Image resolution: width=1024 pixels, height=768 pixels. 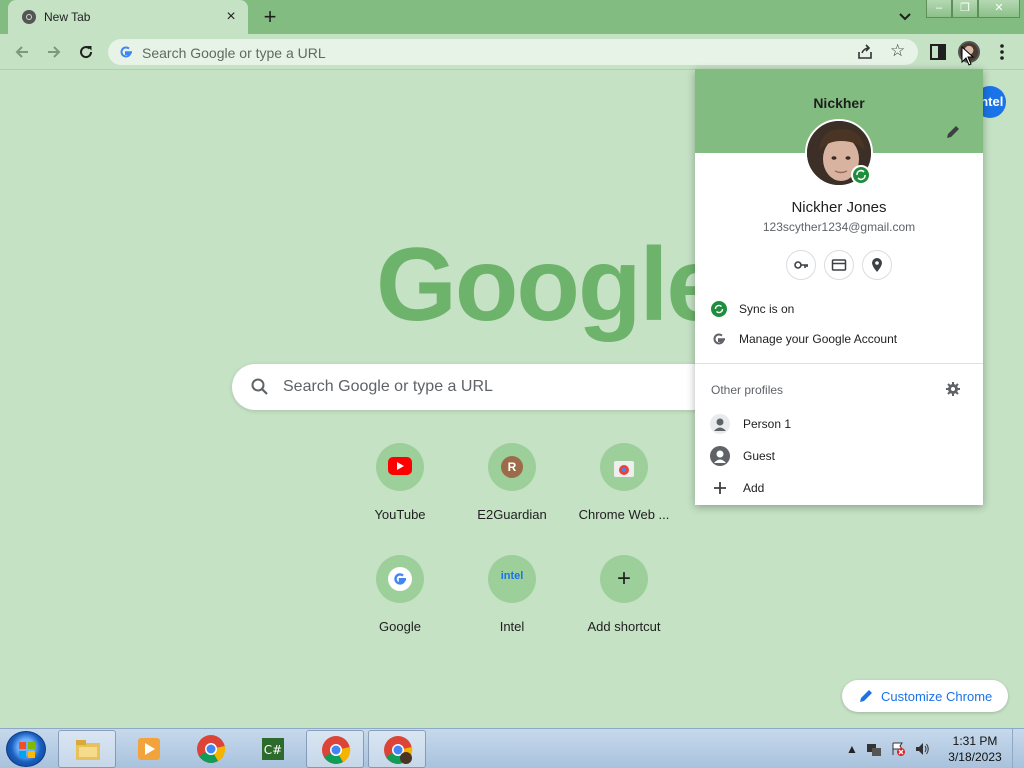 I want to click on taskbar-file-explorer, so click(x=87, y=749).